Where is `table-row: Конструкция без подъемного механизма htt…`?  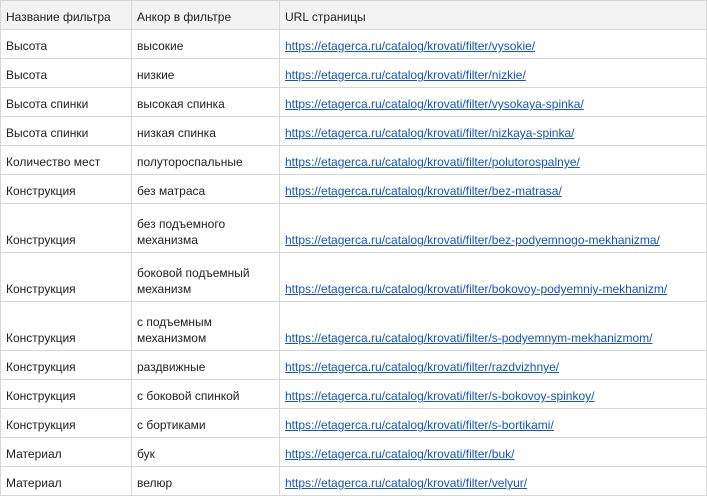 table-row: Конструкция без подъемного механизма htt… is located at coordinates (353, 228).